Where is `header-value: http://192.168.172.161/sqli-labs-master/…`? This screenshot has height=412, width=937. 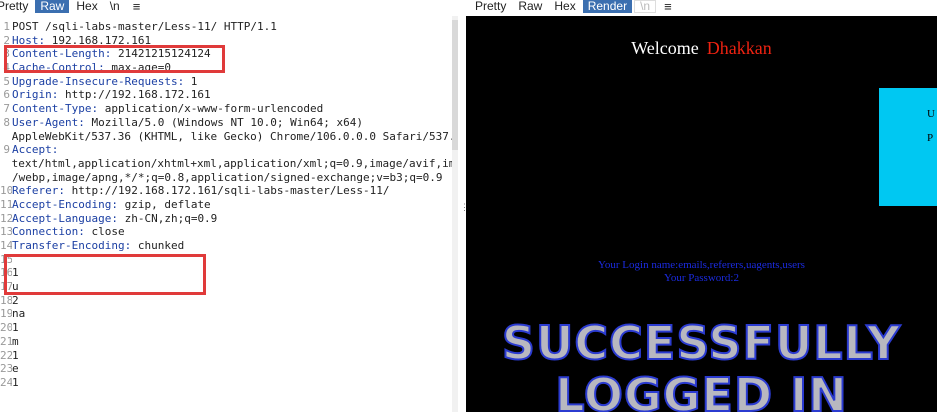
header-value: http://192.168.172.161/sqli-labs-master/… is located at coordinates (227, 191).